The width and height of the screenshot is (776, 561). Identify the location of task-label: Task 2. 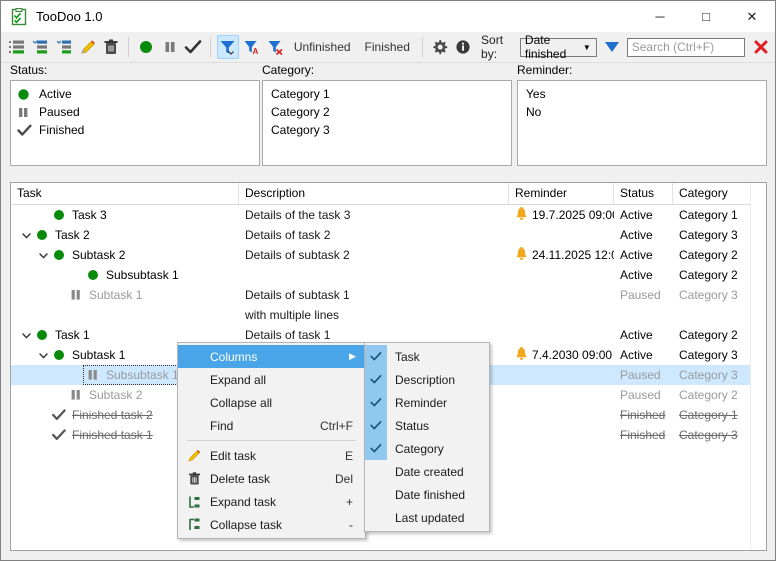
(72, 235).